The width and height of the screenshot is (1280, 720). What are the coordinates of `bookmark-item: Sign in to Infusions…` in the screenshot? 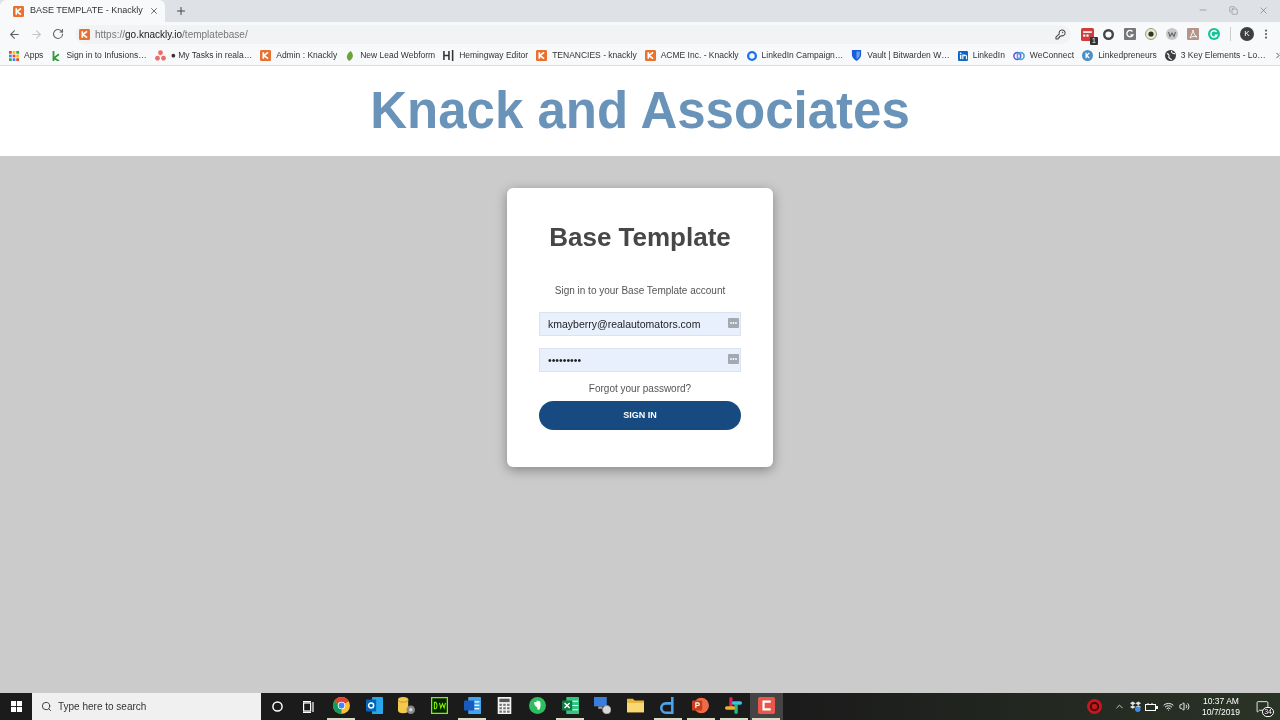 It's located at (99, 55).